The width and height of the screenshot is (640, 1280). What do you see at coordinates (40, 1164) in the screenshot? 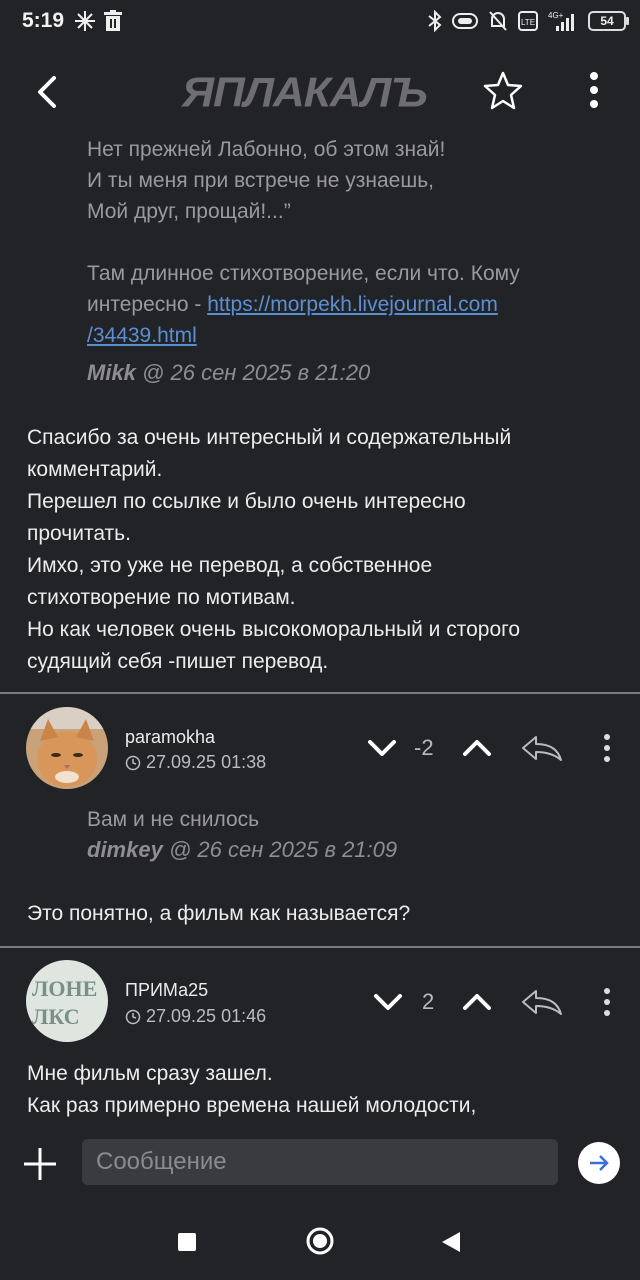
I see `plus-icon` at bounding box center [40, 1164].